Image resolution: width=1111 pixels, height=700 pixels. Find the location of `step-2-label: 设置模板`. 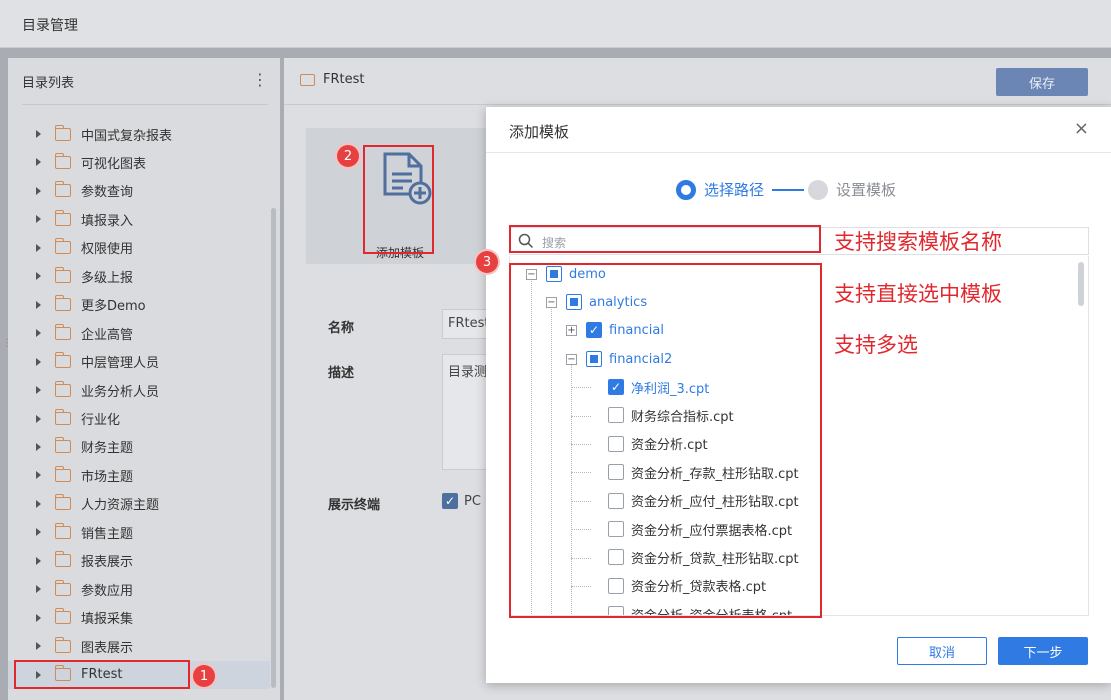

step-2-label: 设置模板 is located at coordinates (866, 190).